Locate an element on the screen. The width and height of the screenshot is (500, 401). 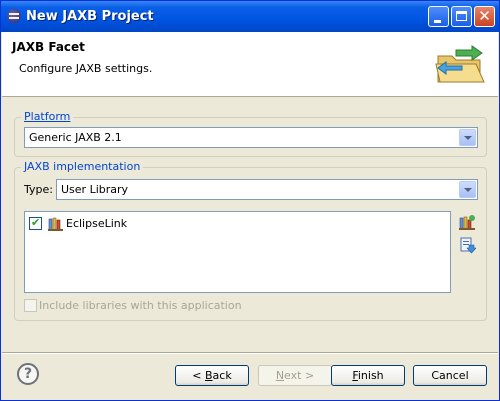
manage-libraries-icon is located at coordinates (467, 223).